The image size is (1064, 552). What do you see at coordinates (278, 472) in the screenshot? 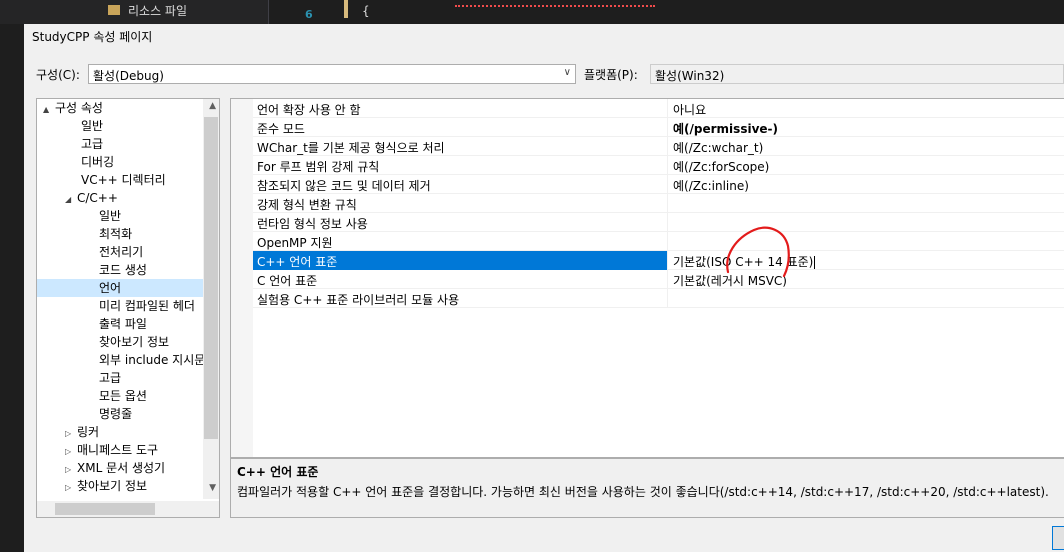
I see `description-title: C++ 언어 표준` at bounding box center [278, 472].